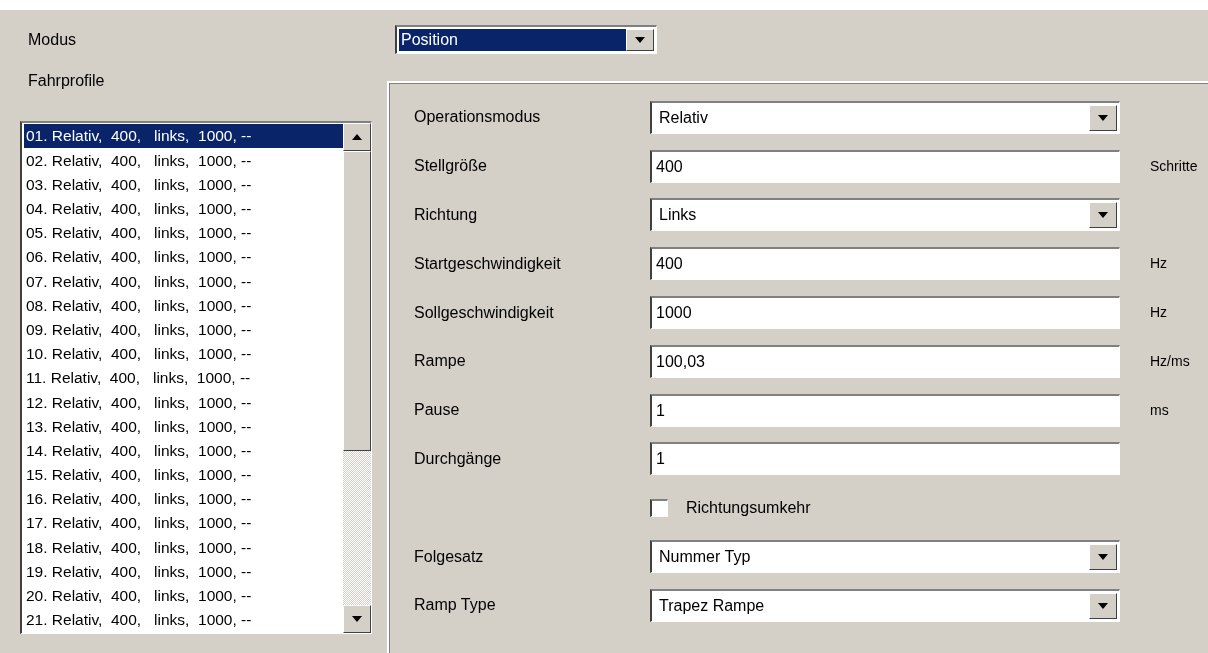  What do you see at coordinates (53, 39) in the screenshot?
I see `modus-label: Modus` at bounding box center [53, 39].